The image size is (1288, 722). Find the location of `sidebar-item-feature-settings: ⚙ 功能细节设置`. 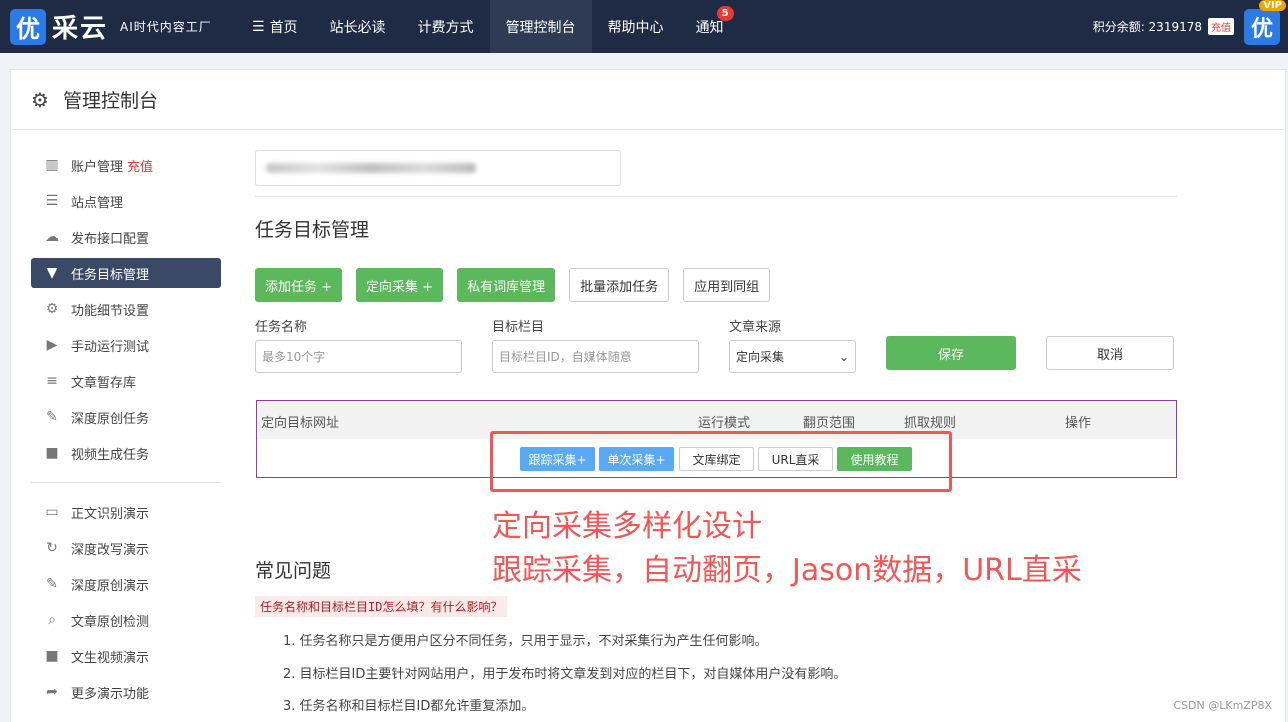

sidebar-item-feature-settings: ⚙ 功能细节设置 is located at coordinates (126, 309).